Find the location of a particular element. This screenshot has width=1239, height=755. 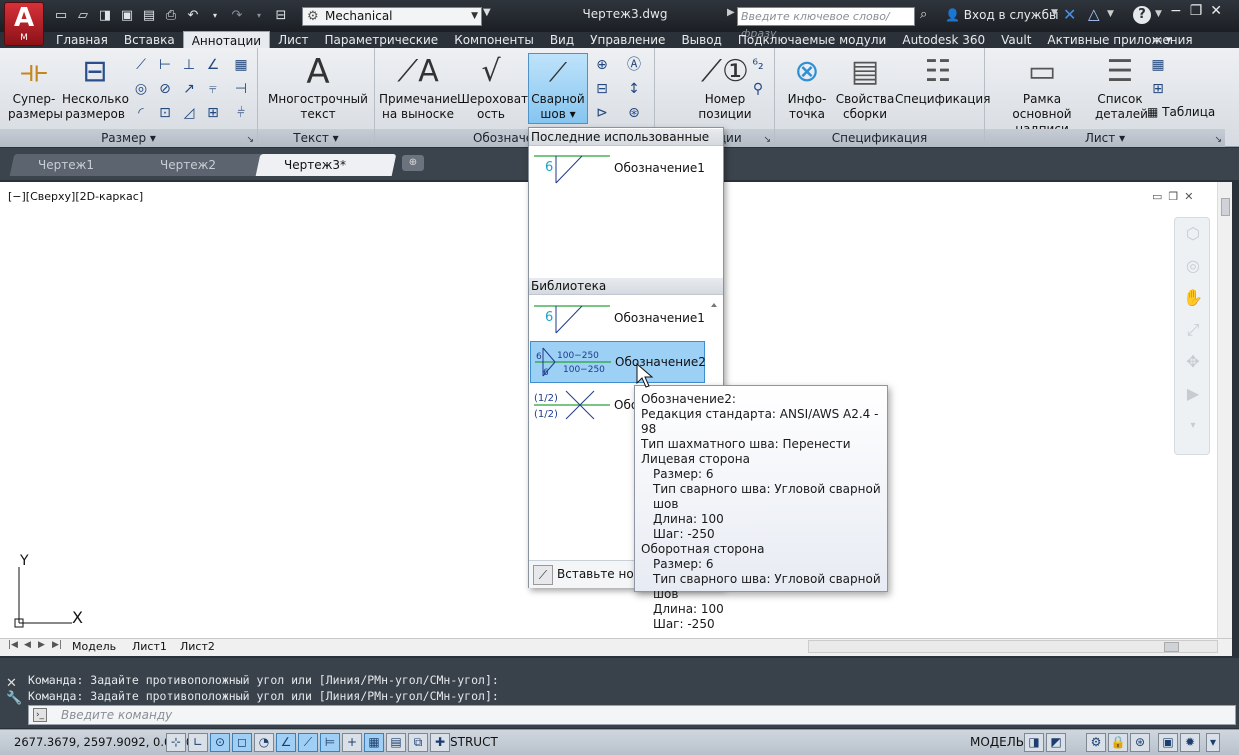

ribbon-tab: Vault is located at coordinates (1016, 40).